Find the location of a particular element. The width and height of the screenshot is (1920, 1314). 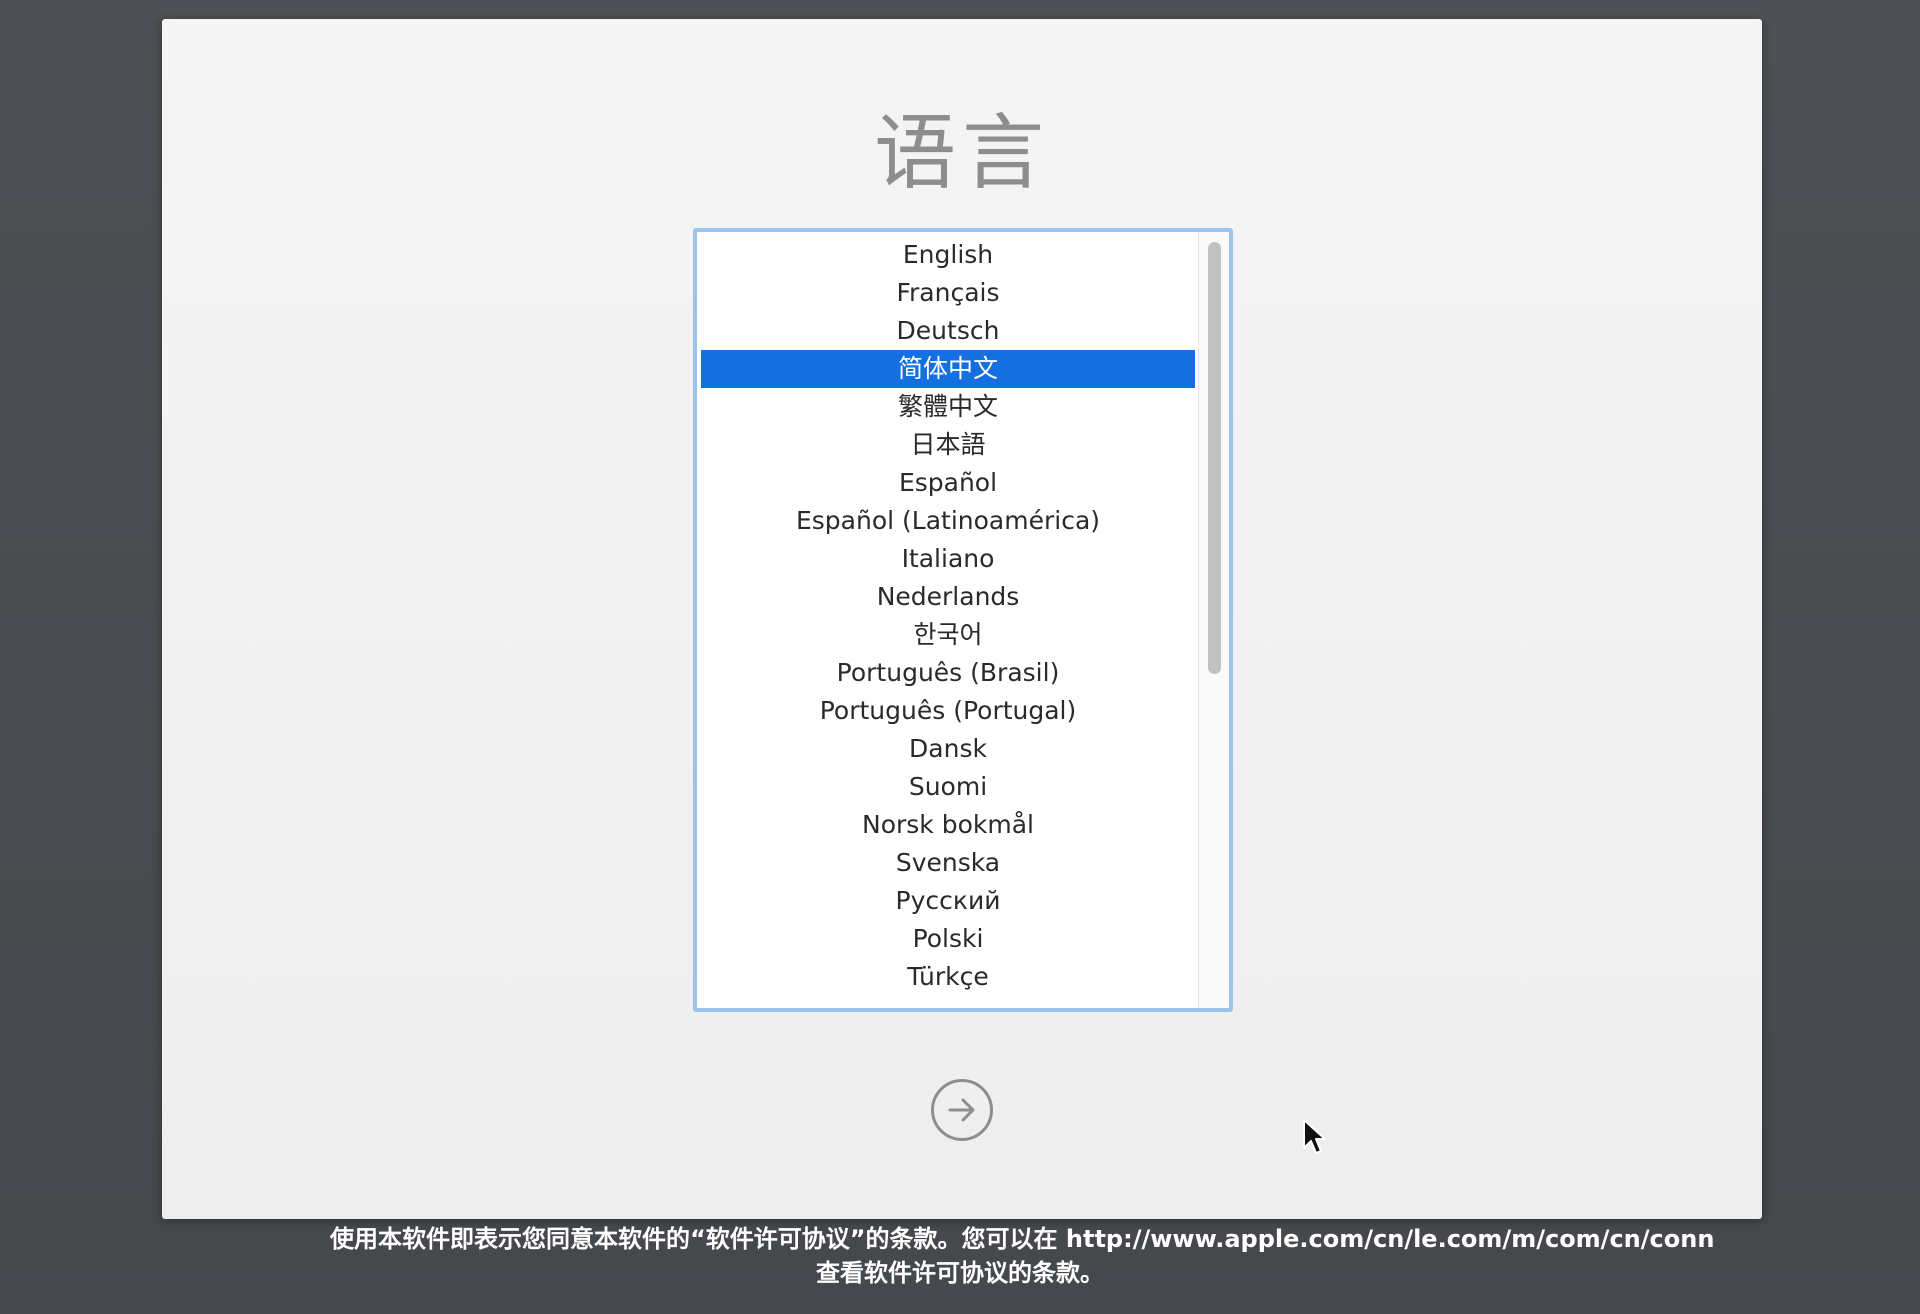

scrollbar-thumb is located at coordinates (1214, 458).